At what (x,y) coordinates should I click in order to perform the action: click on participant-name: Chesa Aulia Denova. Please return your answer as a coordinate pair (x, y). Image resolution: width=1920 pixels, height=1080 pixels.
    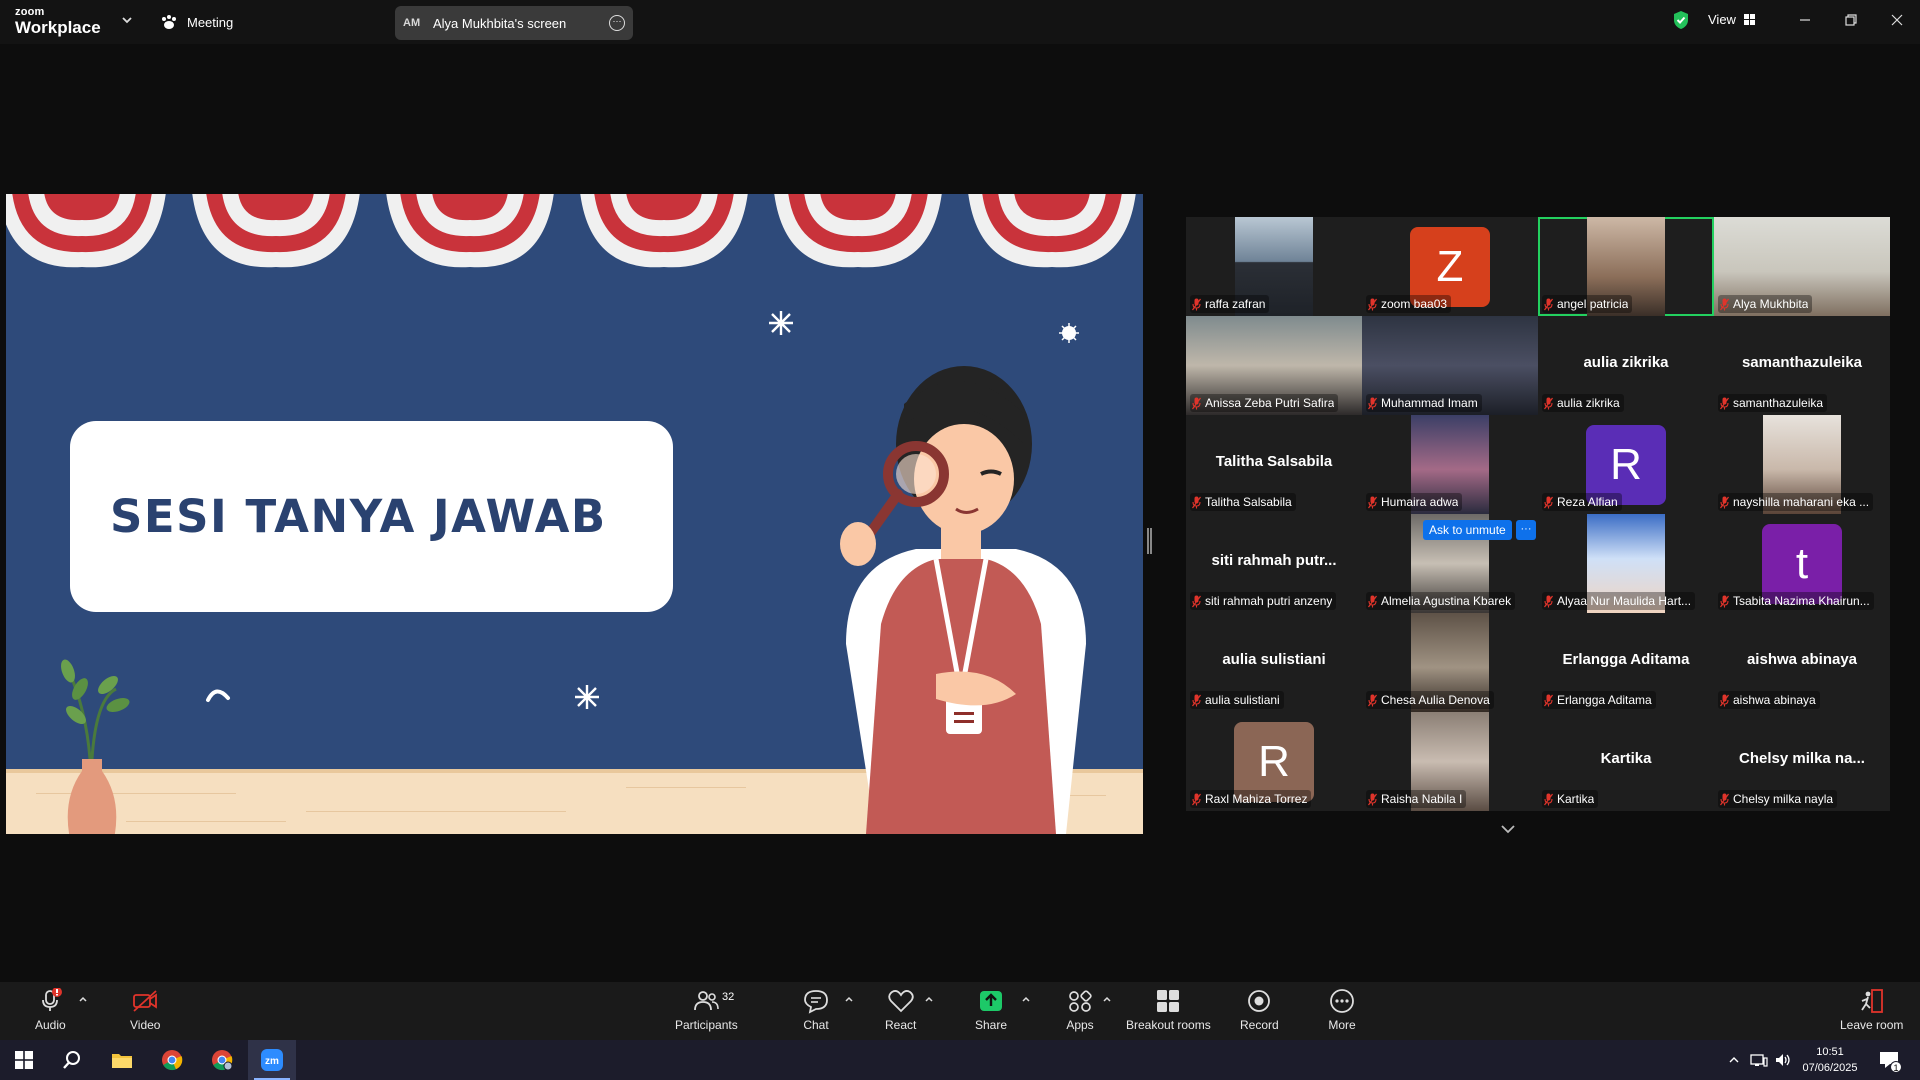
    Looking at the image, I should click on (1435, 700).